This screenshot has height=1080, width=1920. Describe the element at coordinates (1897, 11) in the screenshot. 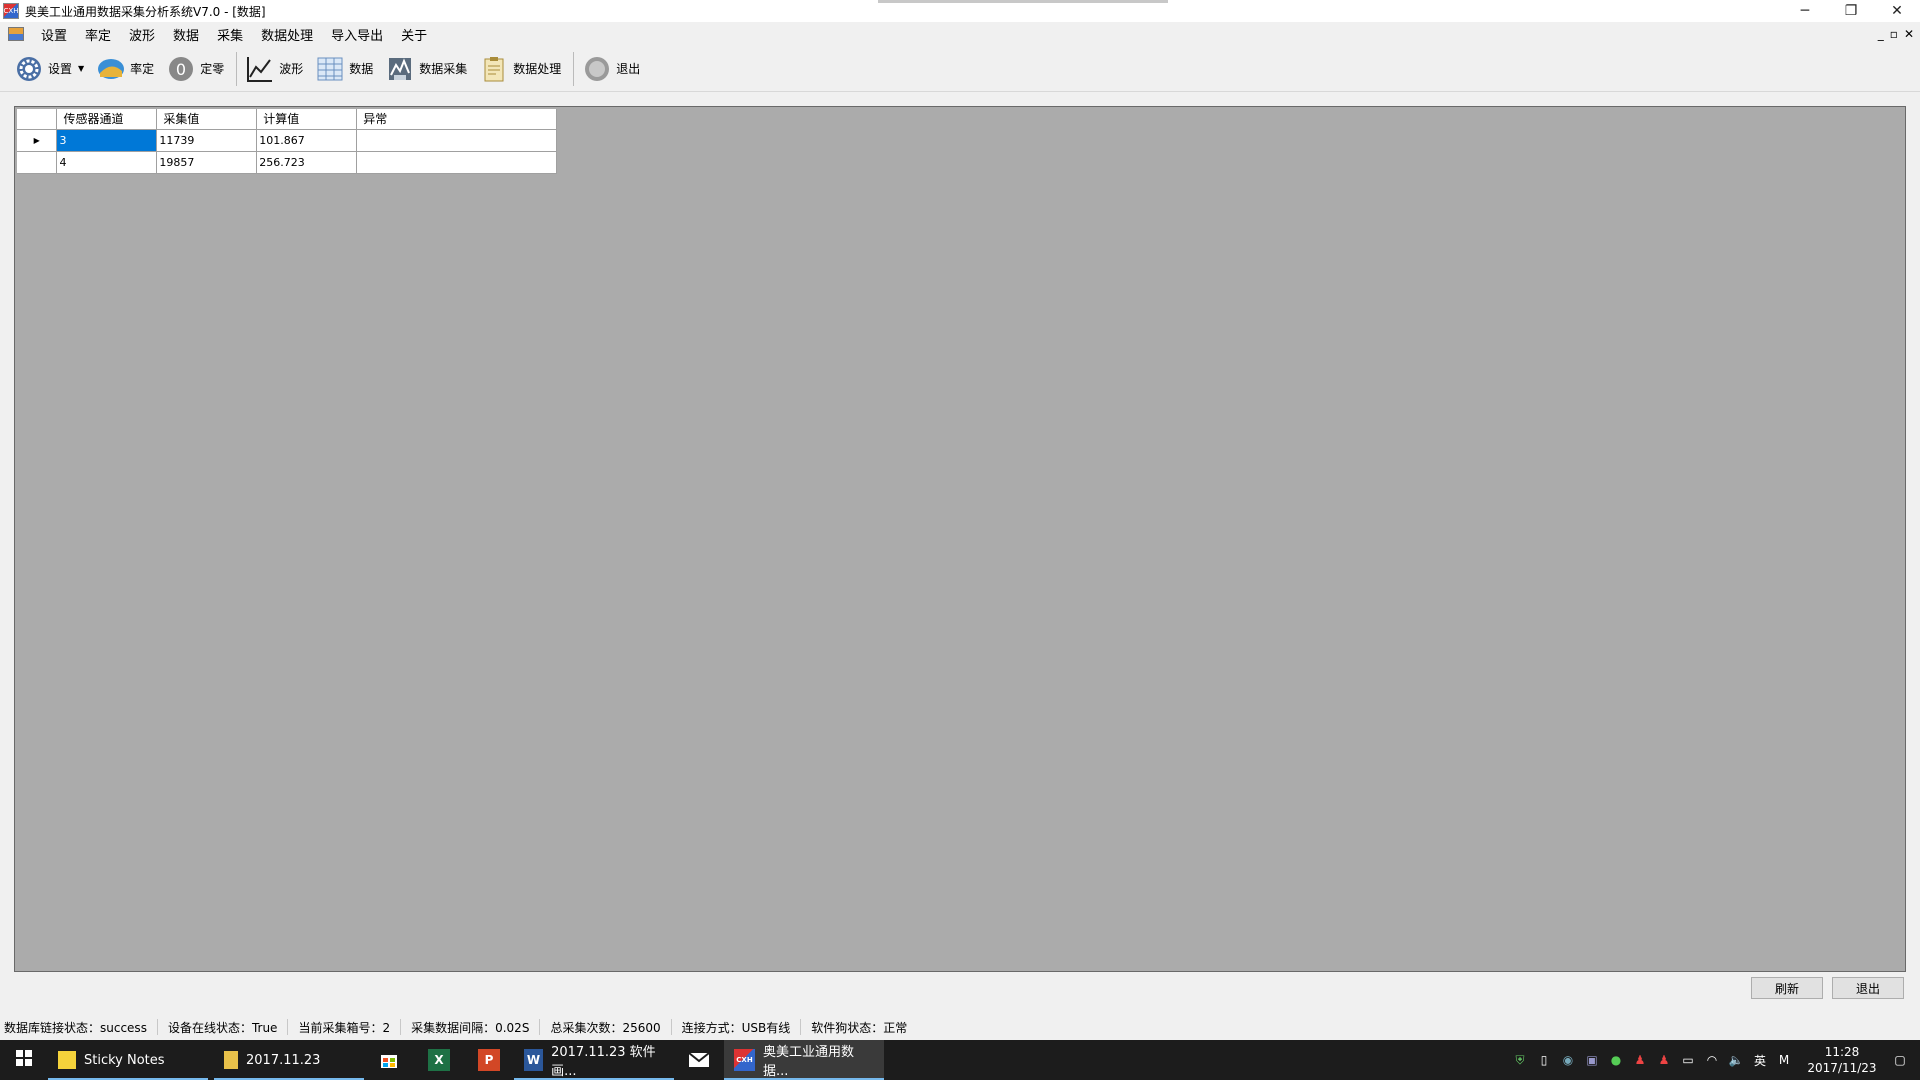

I see `close-button: ✕` at that location.